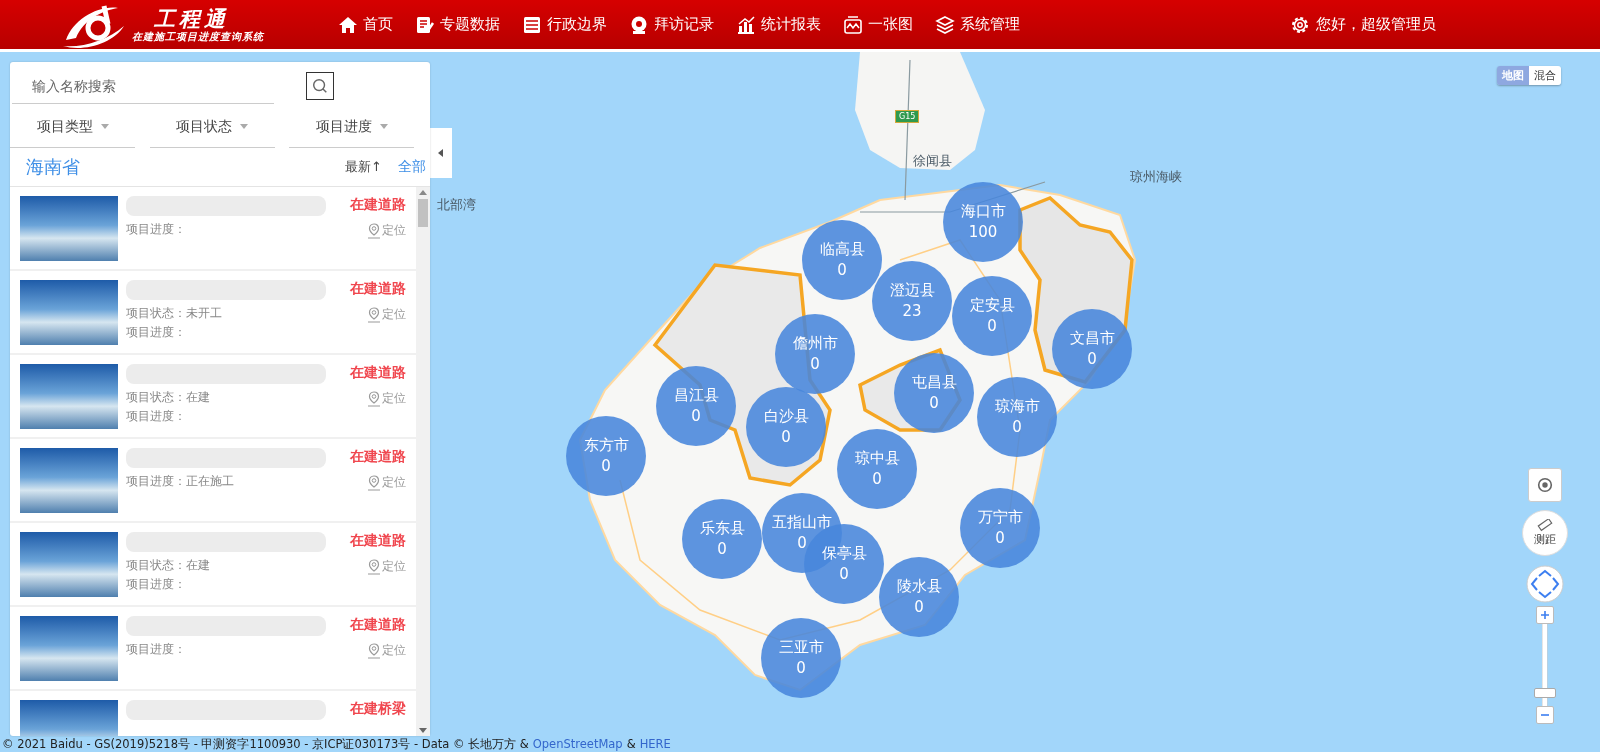  What do you see at coordinates (671, 24) in the screenshot?
I see `nav-link: 拜访记录` at bounding box center [671, 24].